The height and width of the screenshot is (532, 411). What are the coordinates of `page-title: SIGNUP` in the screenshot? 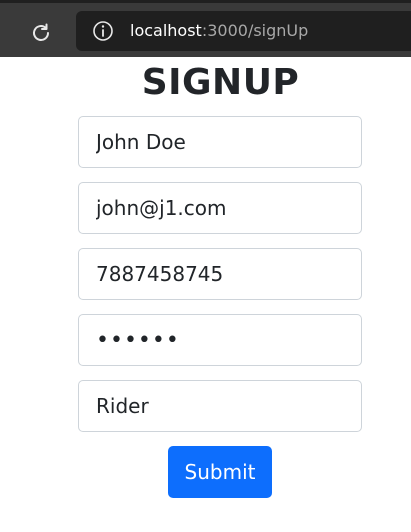 It's located at (220, 82).